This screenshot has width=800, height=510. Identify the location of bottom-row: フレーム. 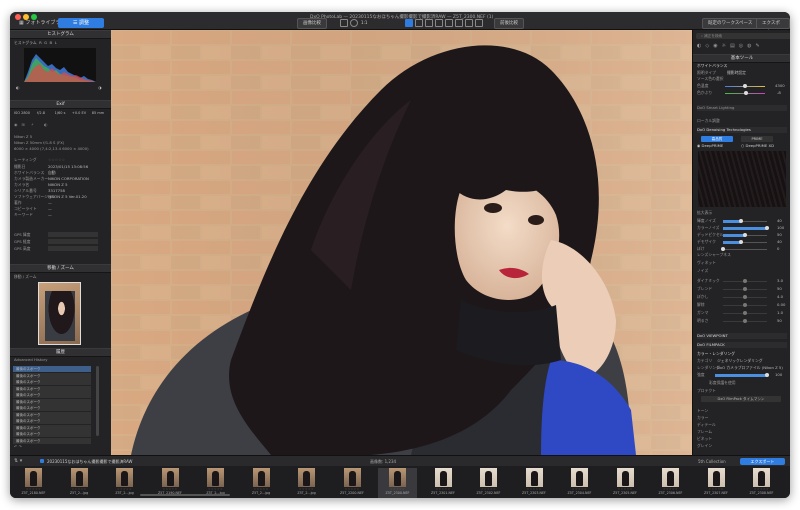
(742, 432).